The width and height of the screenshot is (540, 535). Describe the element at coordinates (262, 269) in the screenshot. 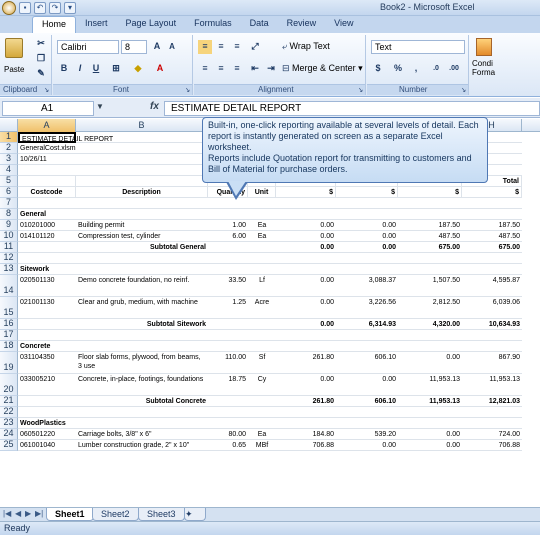

I see `cell-d13` at that location.